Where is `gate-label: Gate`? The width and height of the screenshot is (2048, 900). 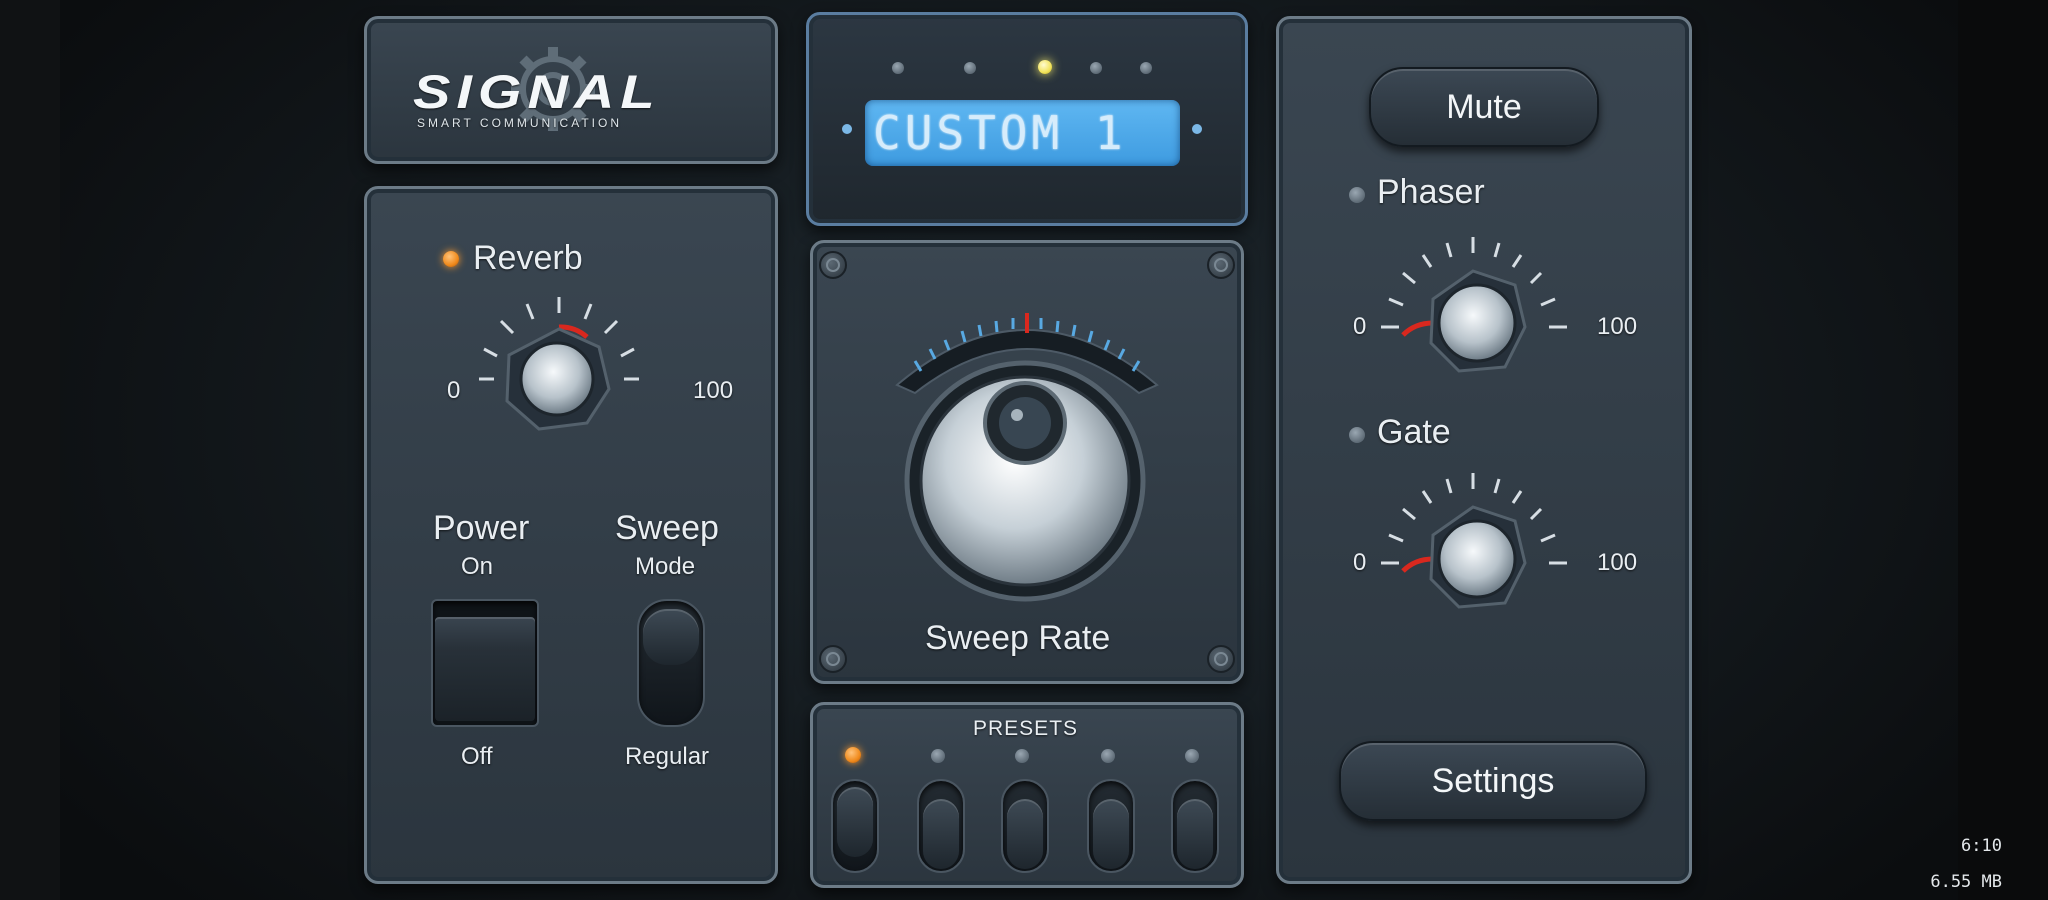 gate-label: Gate is located at coordinates (1414, 432).